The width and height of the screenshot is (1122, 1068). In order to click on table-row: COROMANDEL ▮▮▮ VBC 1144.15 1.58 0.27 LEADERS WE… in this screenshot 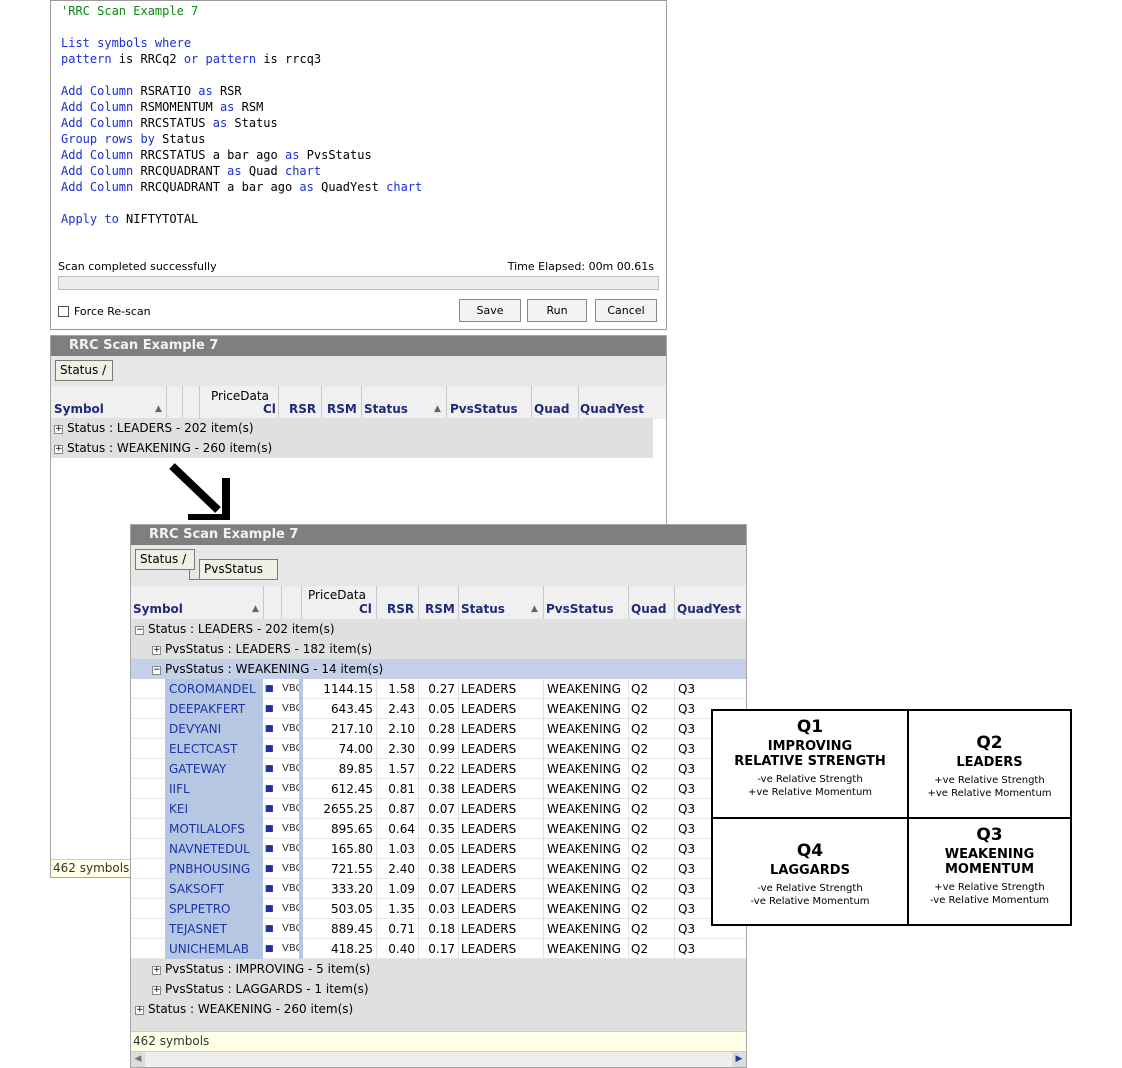, I will do `click(438, 689)`.